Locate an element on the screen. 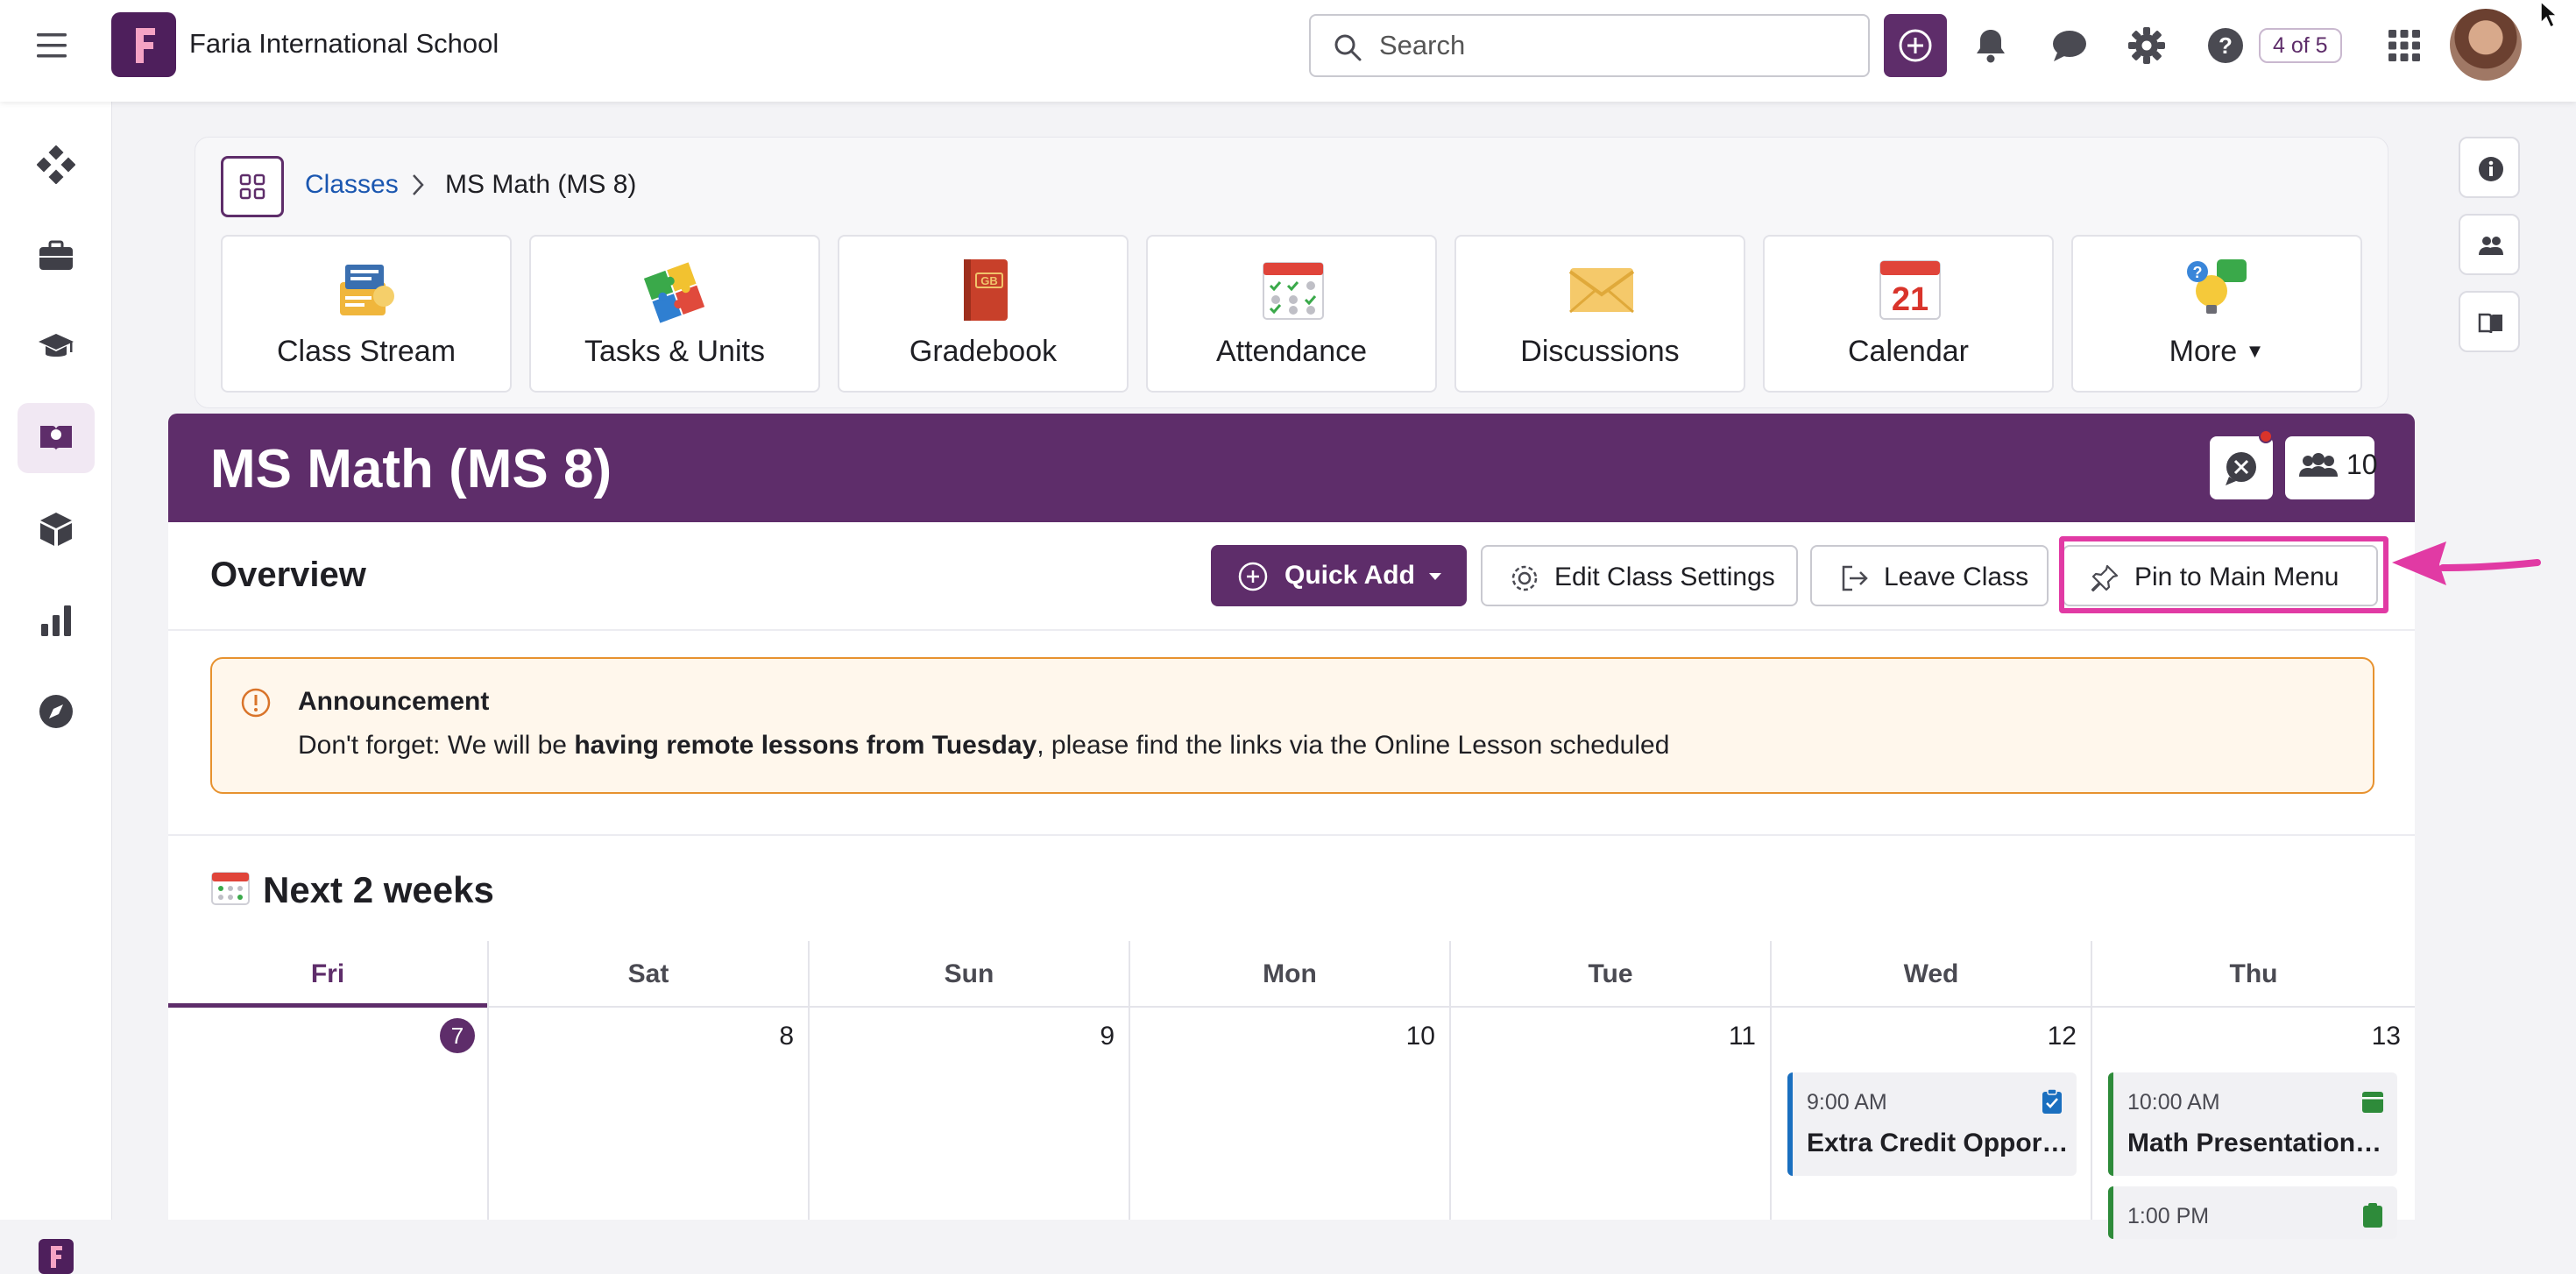 This screenshot has width=2576, height=1274. hamburger-menu-icon is located at coordinates (52, 45).